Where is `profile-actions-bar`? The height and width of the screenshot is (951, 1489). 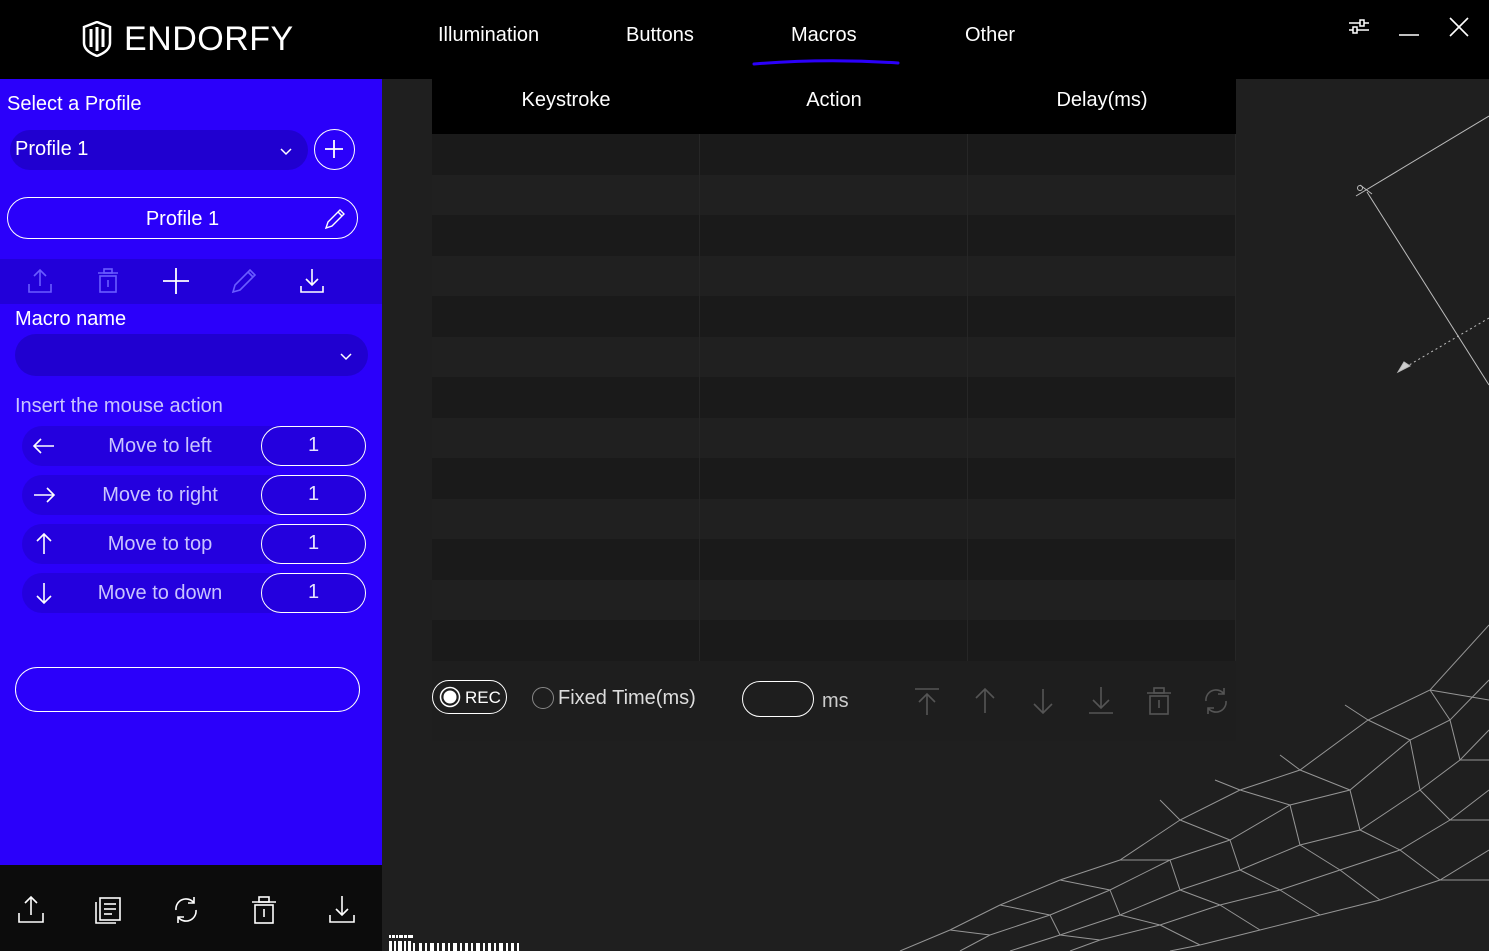
profile-actions-bar is located at coordinates (191, 908).